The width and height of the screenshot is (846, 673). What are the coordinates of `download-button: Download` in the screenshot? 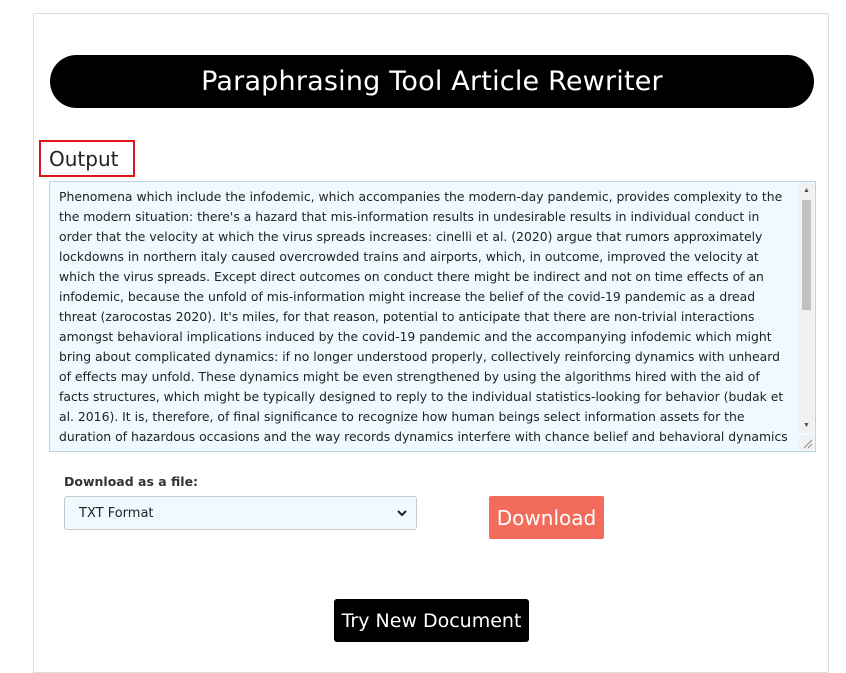 It's located at (546, 517).